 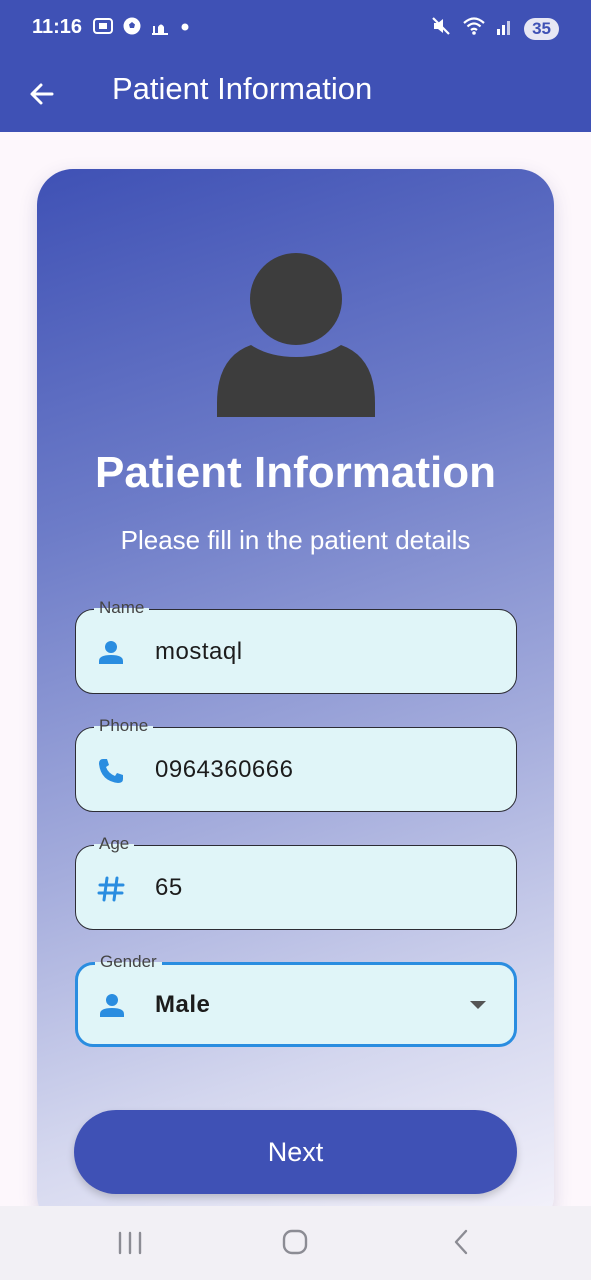 I want to click on hash-icon, so click(x=111, y=889).